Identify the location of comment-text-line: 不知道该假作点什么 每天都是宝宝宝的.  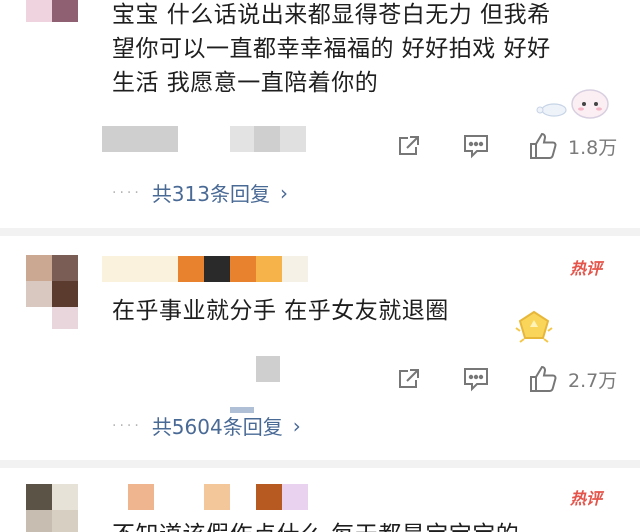
(315, 525).